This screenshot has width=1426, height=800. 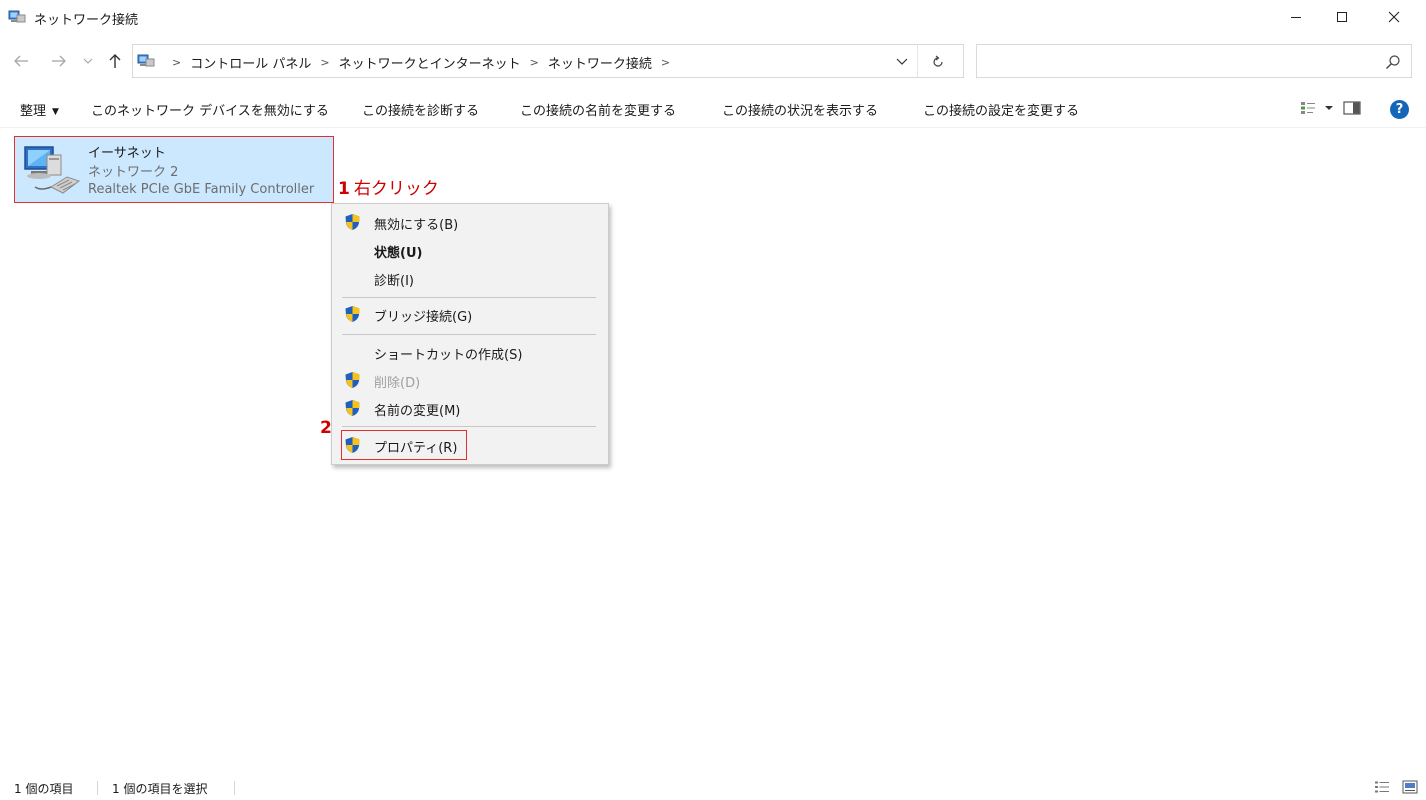 I want to click on recent-locations-button, so click(x=88, y=61).